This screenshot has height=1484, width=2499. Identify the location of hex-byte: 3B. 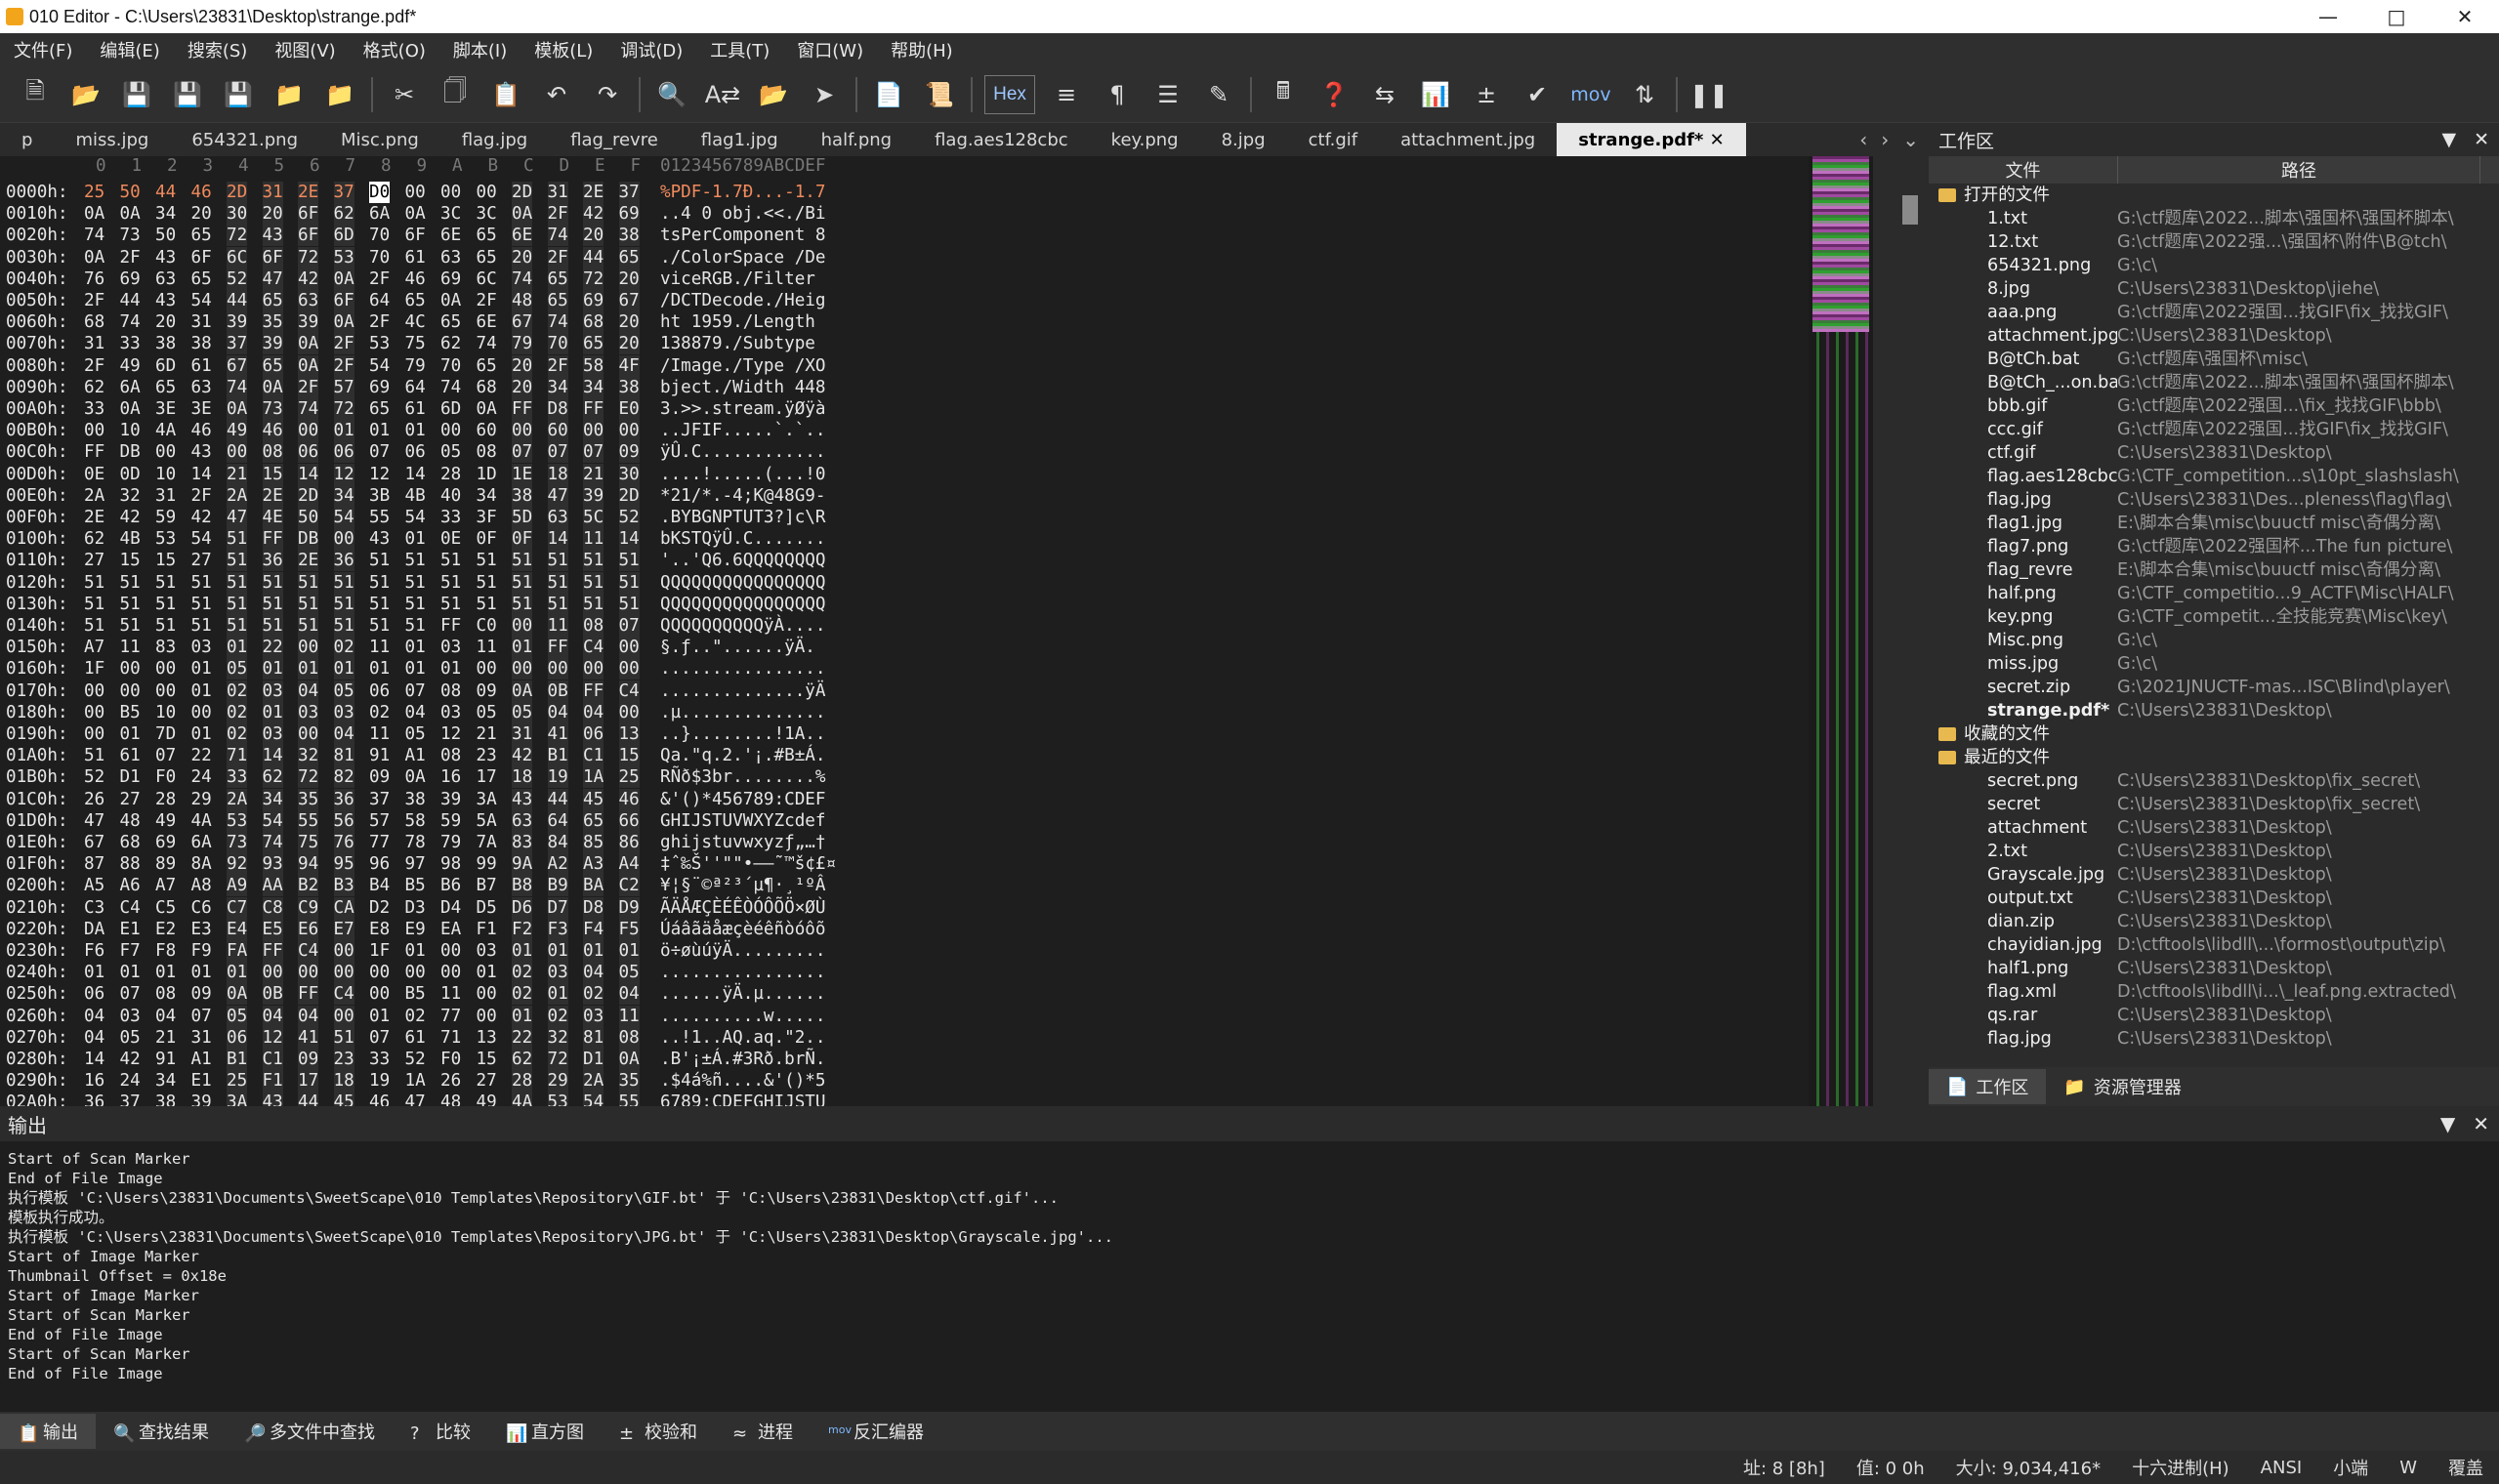
(379, 496).